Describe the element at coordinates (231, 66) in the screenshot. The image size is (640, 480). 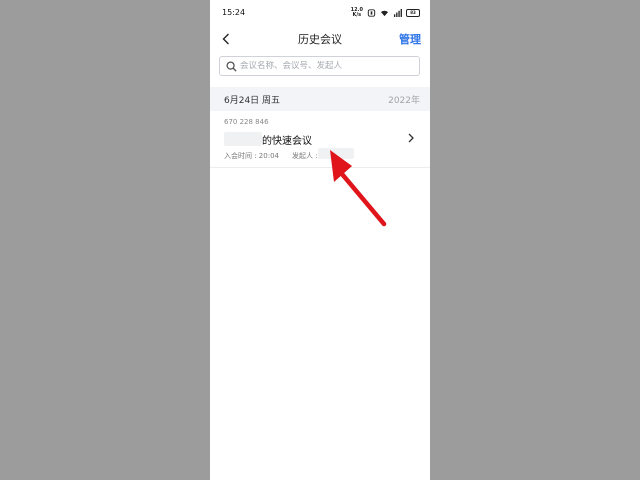
I see `search-icon` at that location.